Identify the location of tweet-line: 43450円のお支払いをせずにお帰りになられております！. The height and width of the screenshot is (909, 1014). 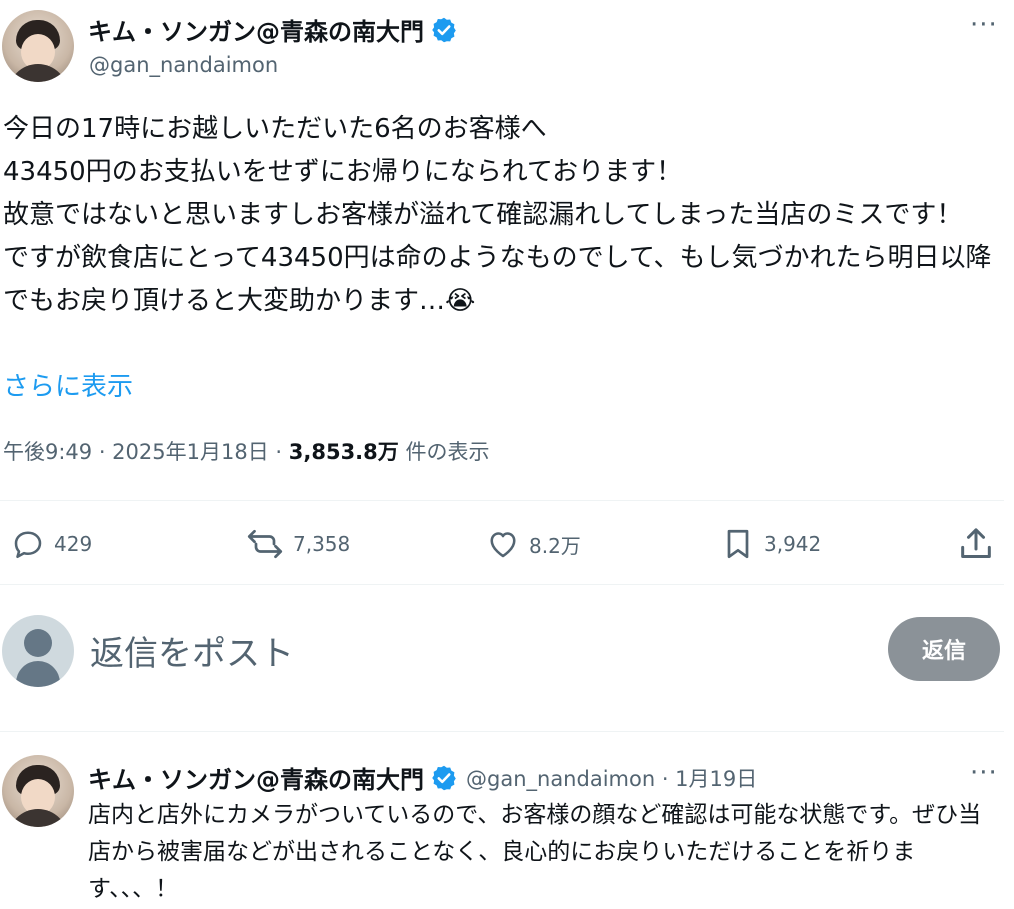
(343, 172).